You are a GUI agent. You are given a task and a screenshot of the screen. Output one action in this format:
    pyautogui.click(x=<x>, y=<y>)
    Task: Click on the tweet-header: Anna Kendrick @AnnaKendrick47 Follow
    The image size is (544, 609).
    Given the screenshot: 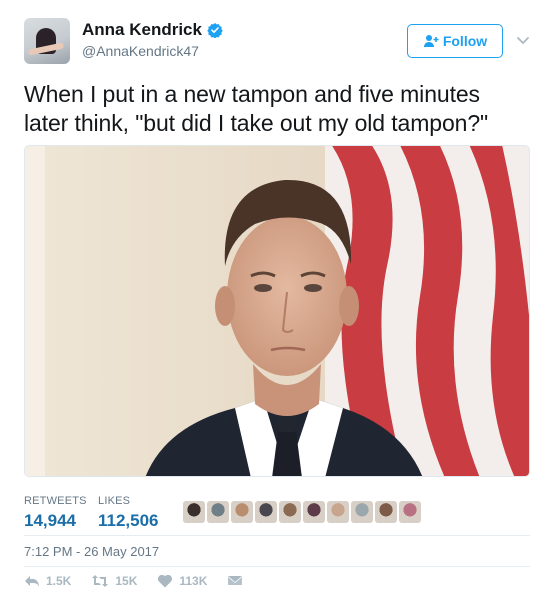 What is the action you would take?
    pyautogui.click(x=276, y=42)
    